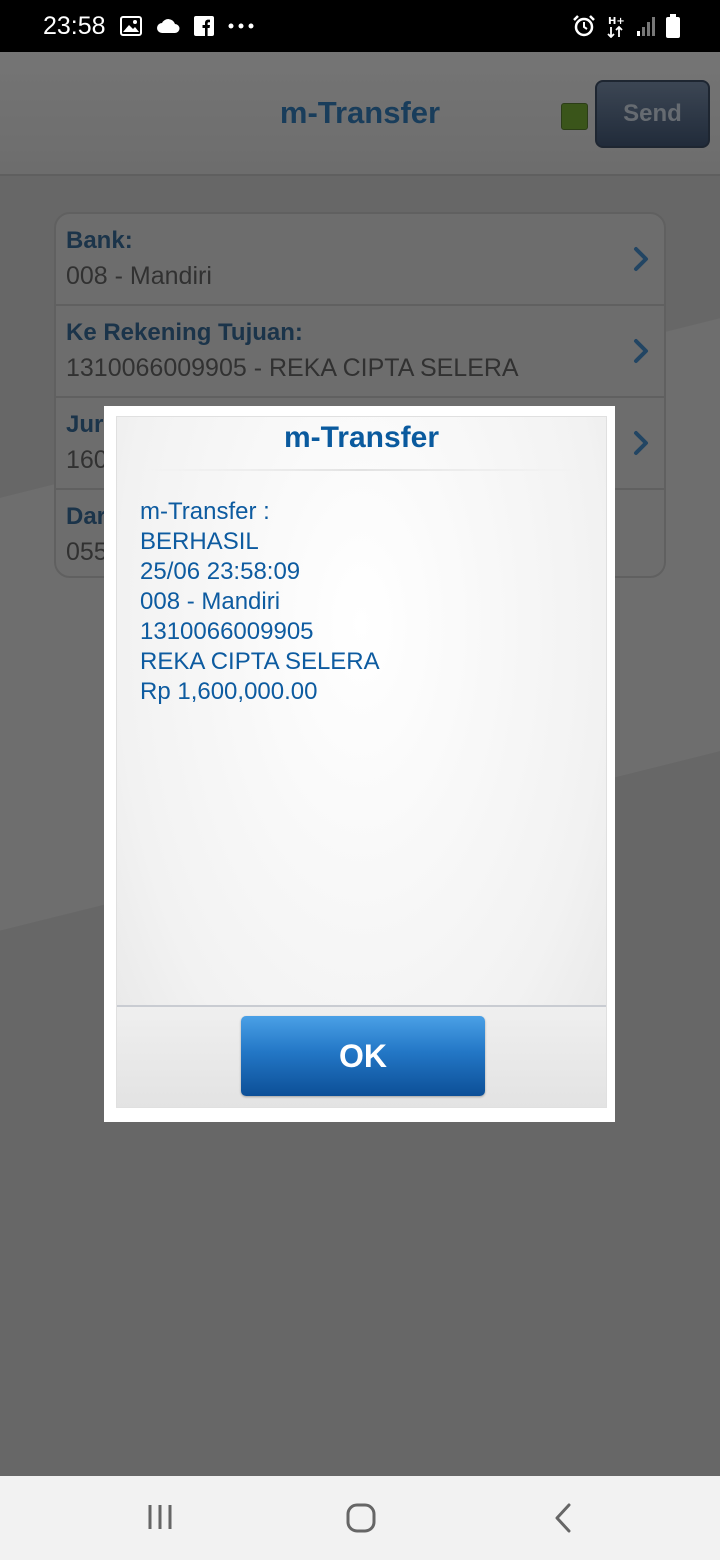 This screenshot has height=1560, width=720. Describe the element at coordinates (74, 25) in the screenshot. I see `status-time: 23:58` at that location.